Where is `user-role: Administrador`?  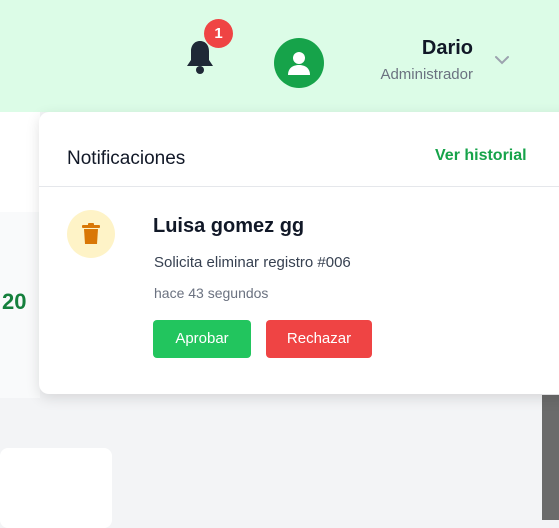
user-role: Administrador is located at coordinates (426, 74).